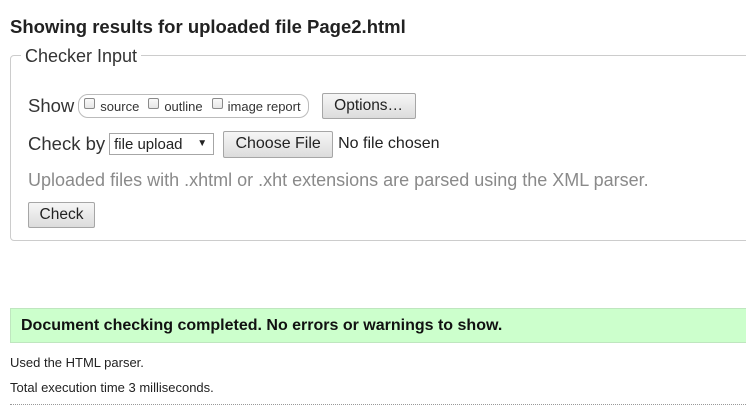 This screenshot has height=417, width=746. I want to click on source-checkbox, so click(90, 103).